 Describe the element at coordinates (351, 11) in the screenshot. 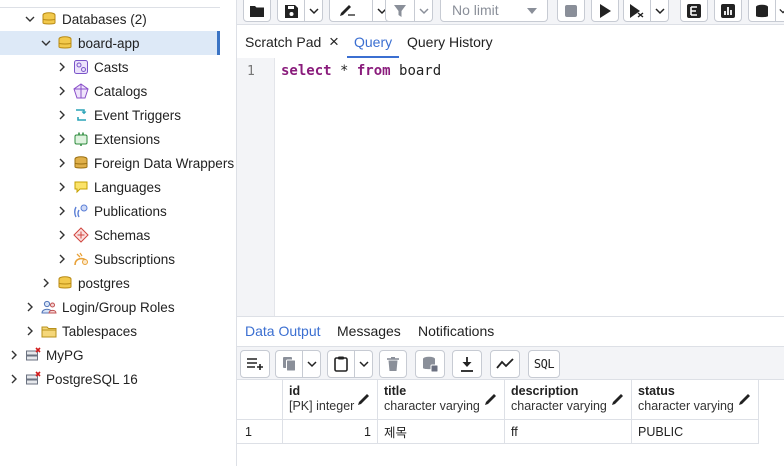

I see `edit-button` at that location.